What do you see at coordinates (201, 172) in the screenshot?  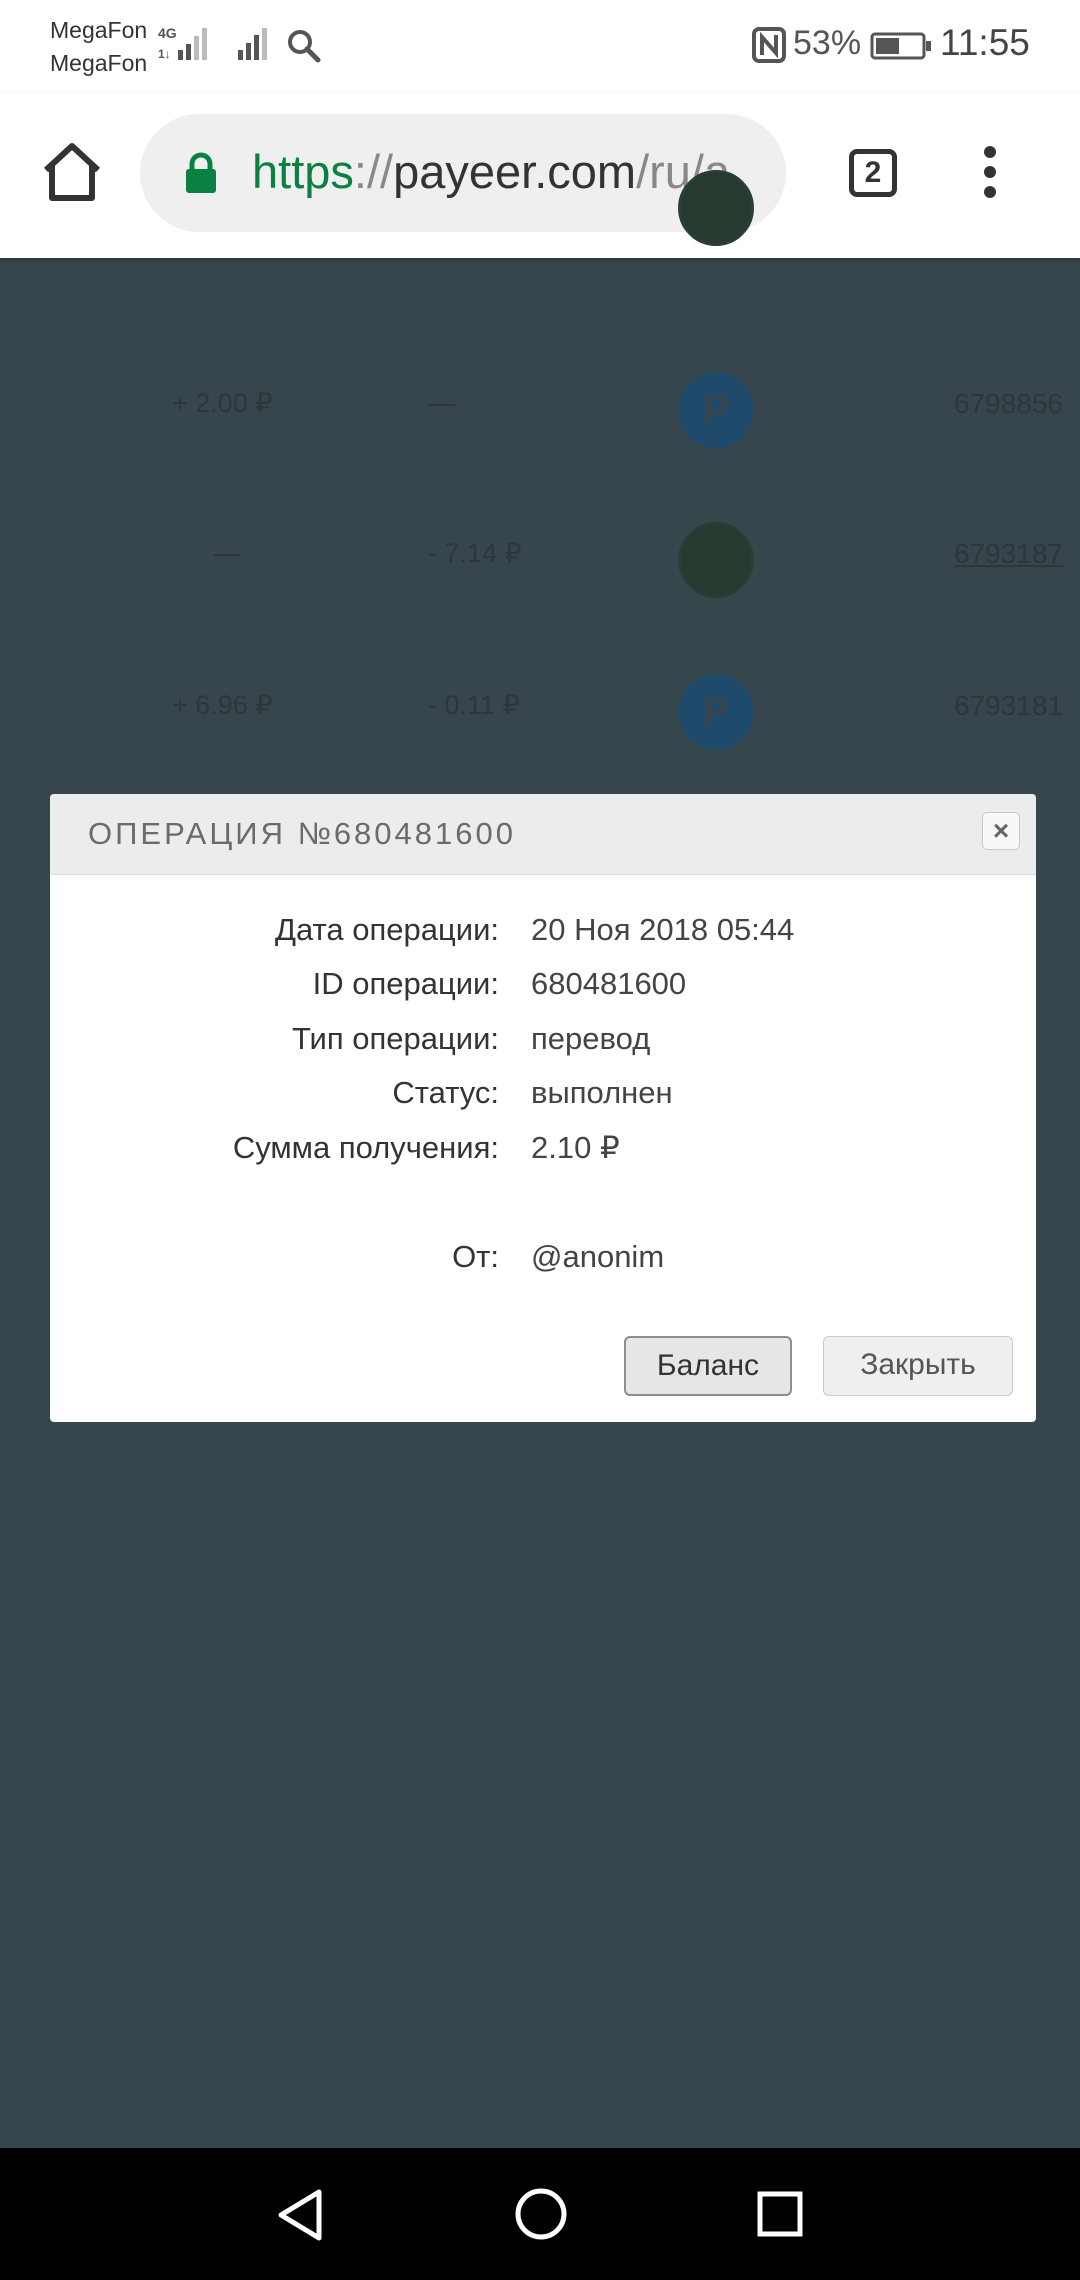 I see `lock-icon` at bounding box center [201, 172].